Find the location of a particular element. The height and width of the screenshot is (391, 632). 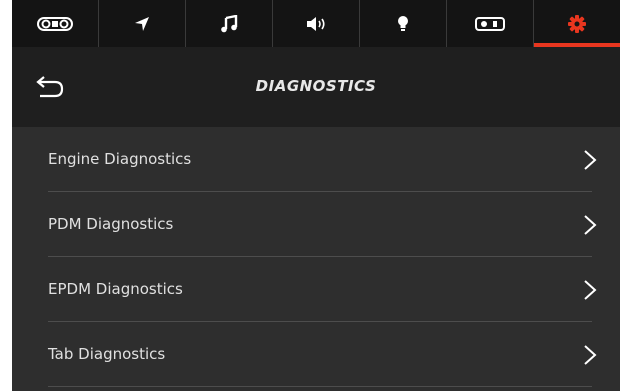

light-bulb-icon is located at coordinates (403, 23).